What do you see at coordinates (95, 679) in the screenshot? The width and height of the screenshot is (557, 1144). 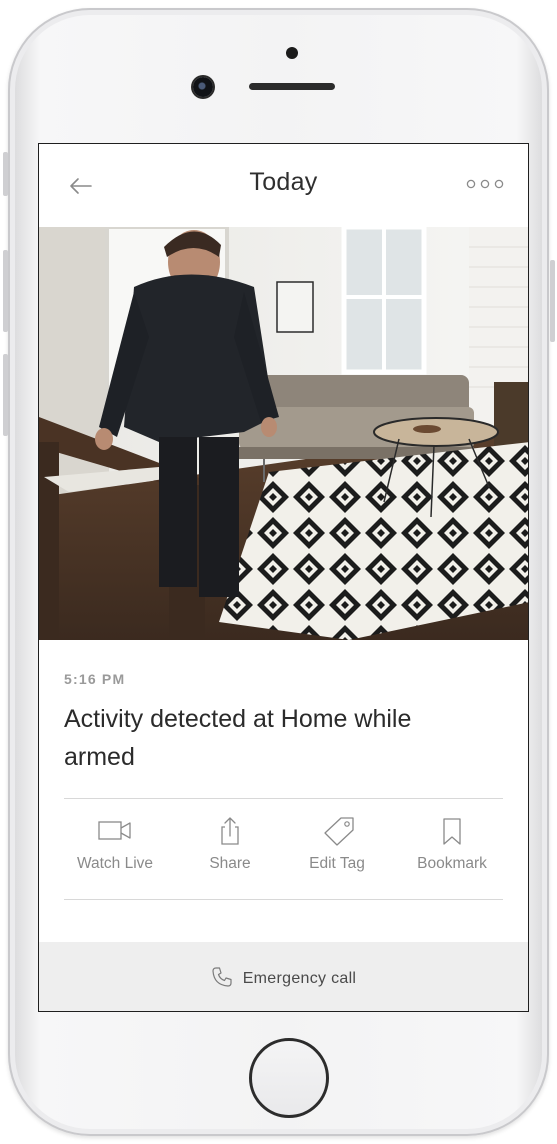 I see `event-timestamp: 5:16 PM` at bounding box center [95, 679].